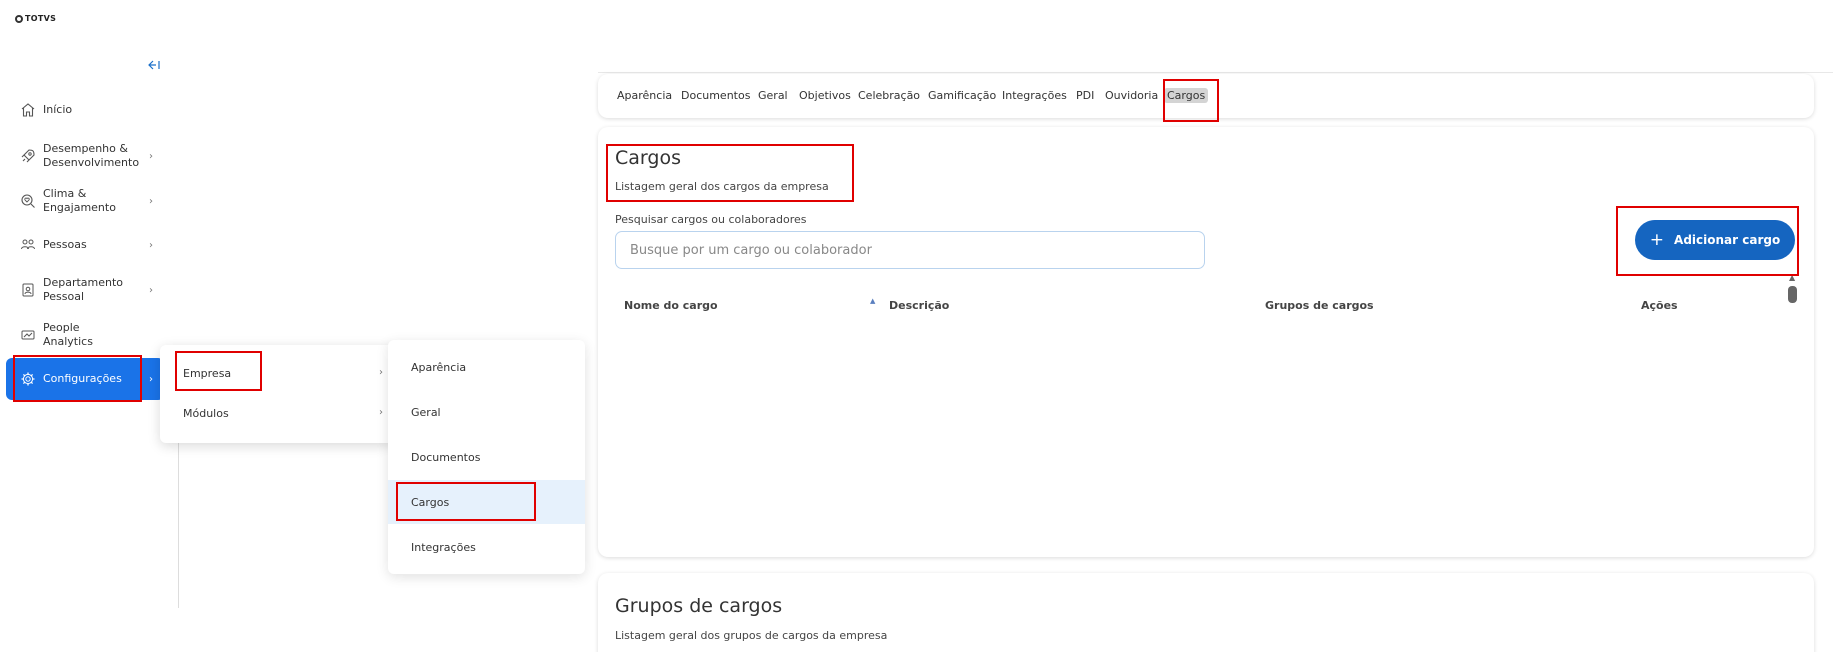 This screenshot has height=652, width=1833. What do you see at coordinates (1319, 305) in the screenshot?
I see `column-header-grupos: Grupos de cargos` at bounding box center [1319, 305].